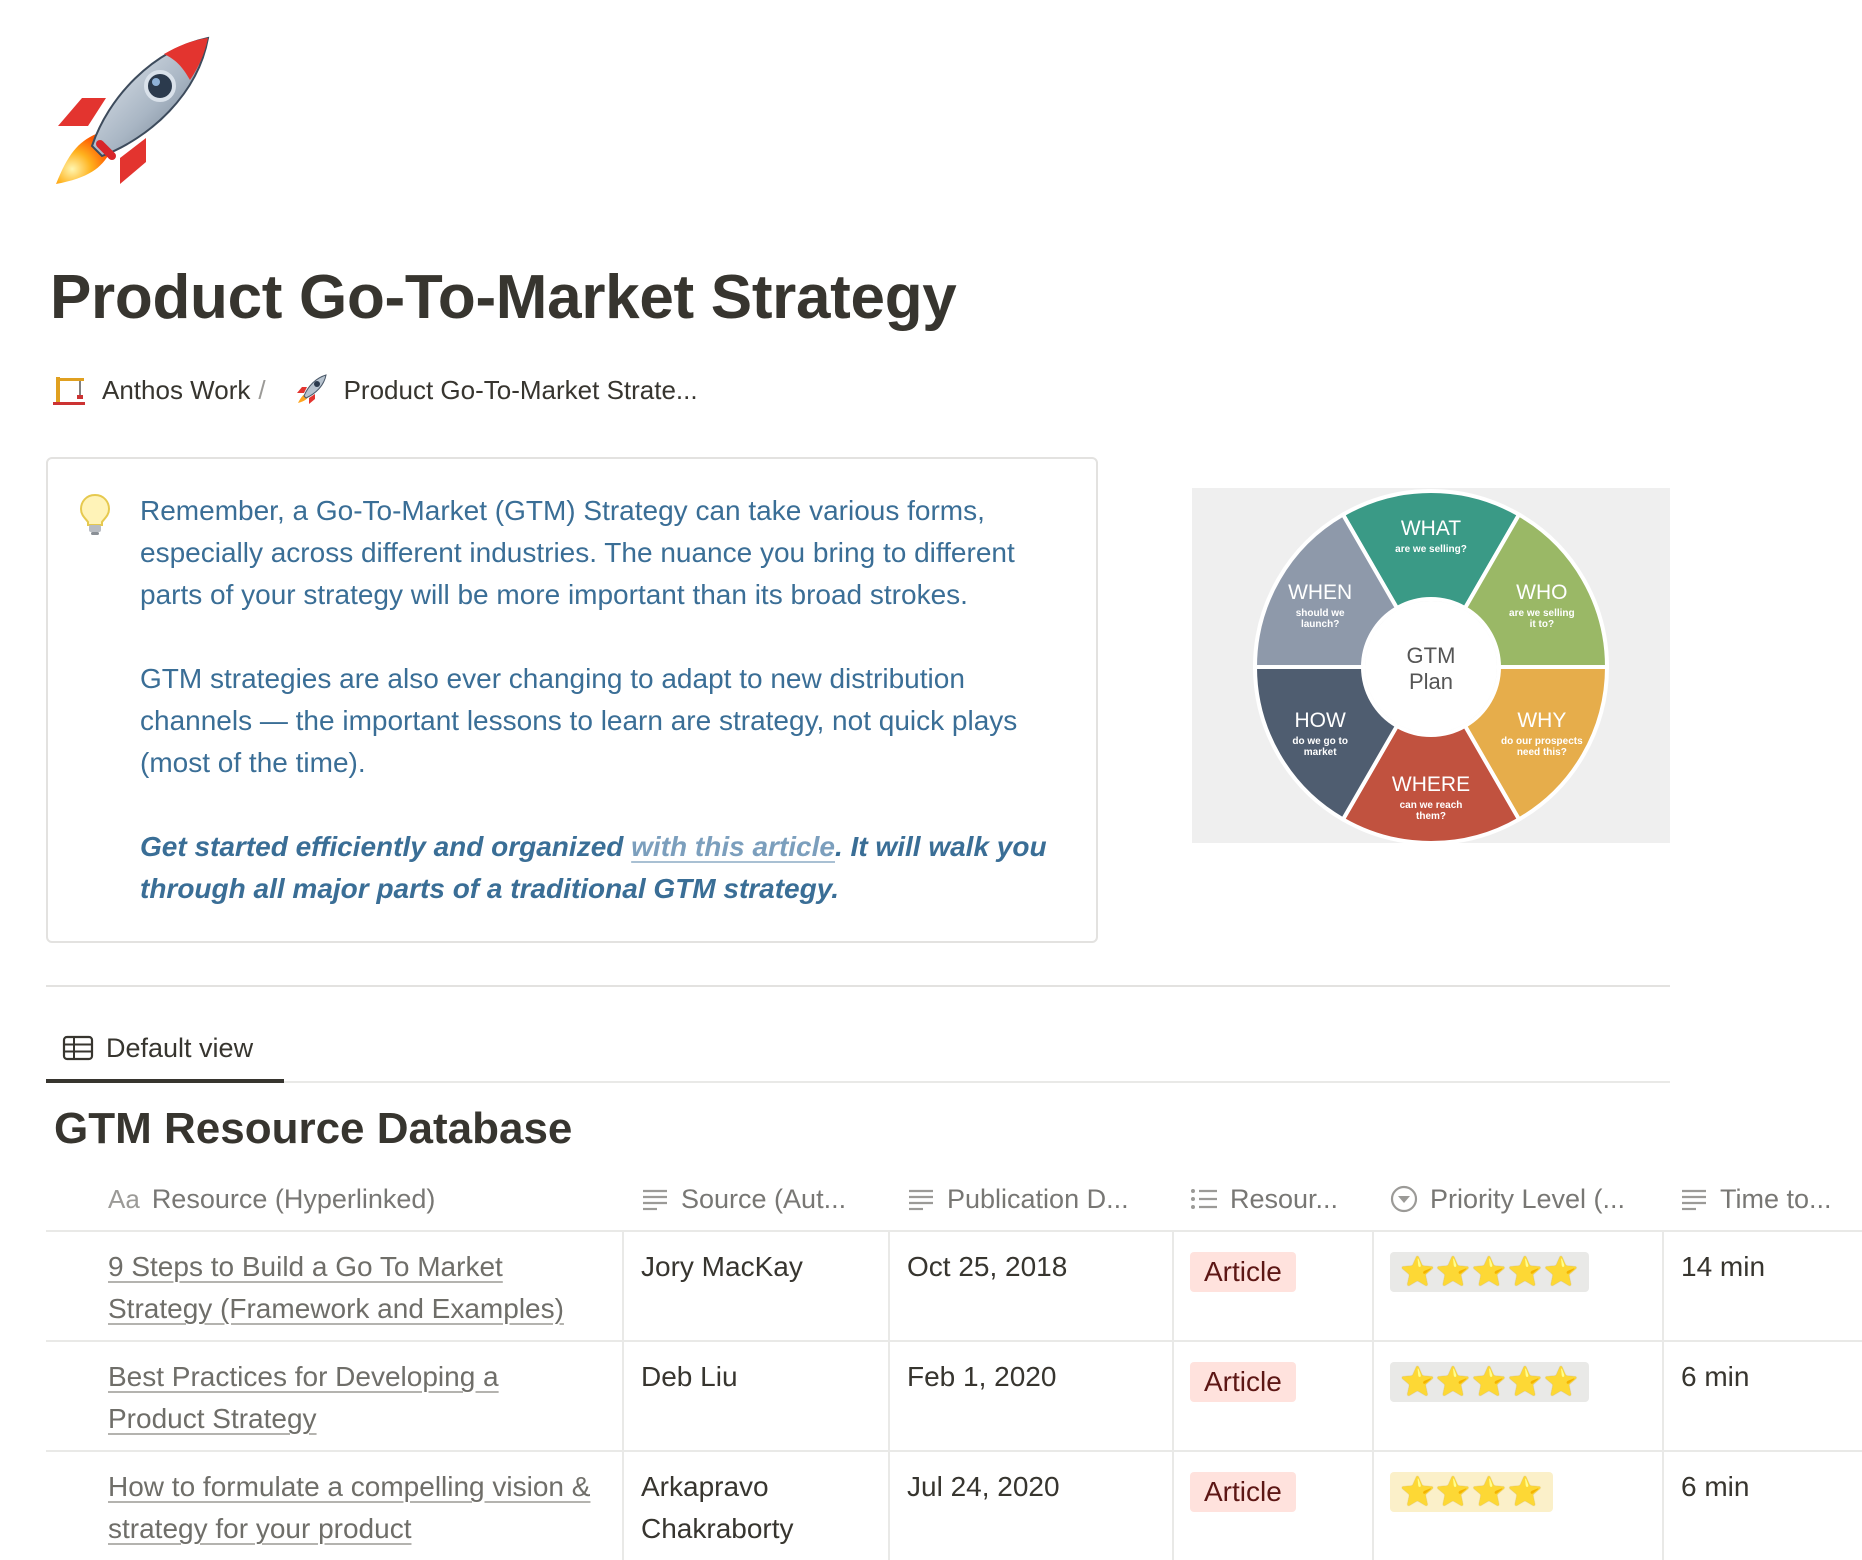 The height and width of the screenshot is (1560, 1862). What do you see at coordinates (124, 1198) in the screenshot?
I see `title-aa-icon: Aa` at bounding box center [124, 1198].